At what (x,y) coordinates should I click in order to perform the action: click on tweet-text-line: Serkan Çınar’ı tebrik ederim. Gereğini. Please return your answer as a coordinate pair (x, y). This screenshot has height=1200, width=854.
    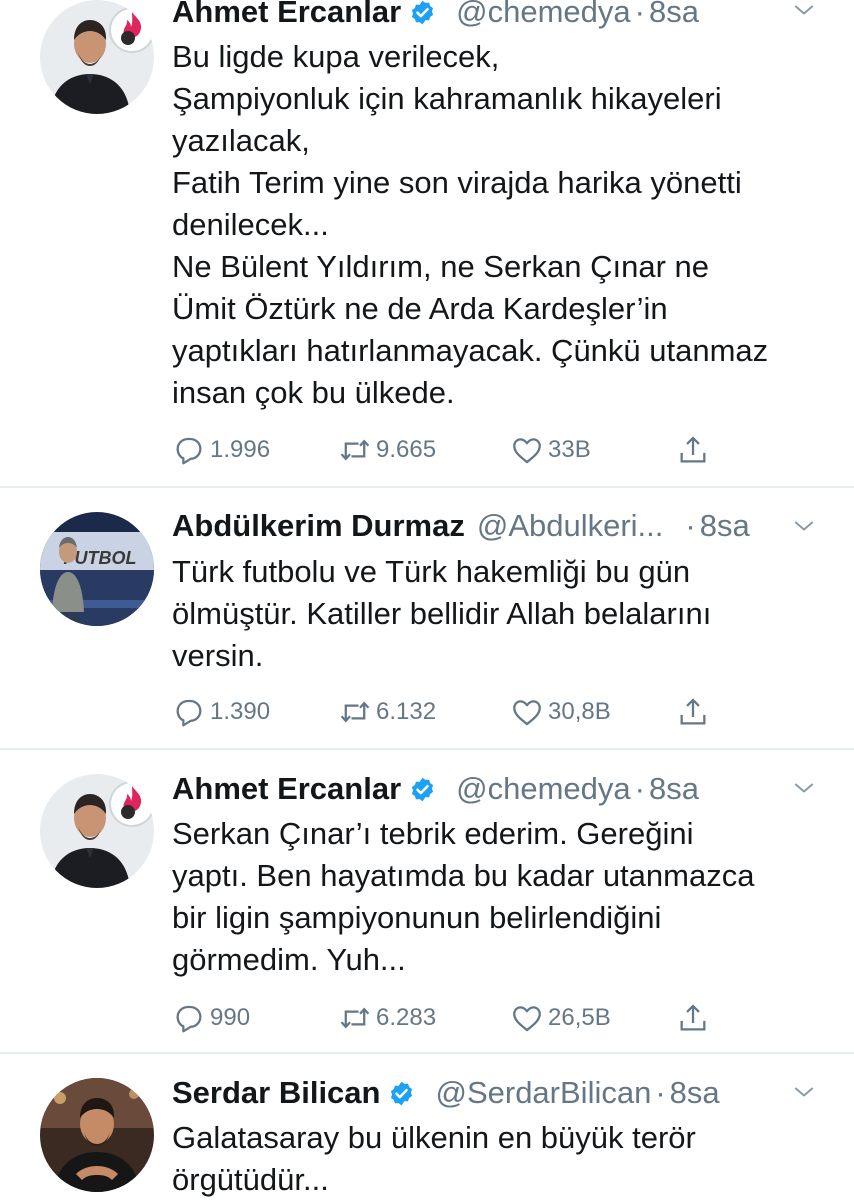
    Looking at the image, I should click on (433, 833).